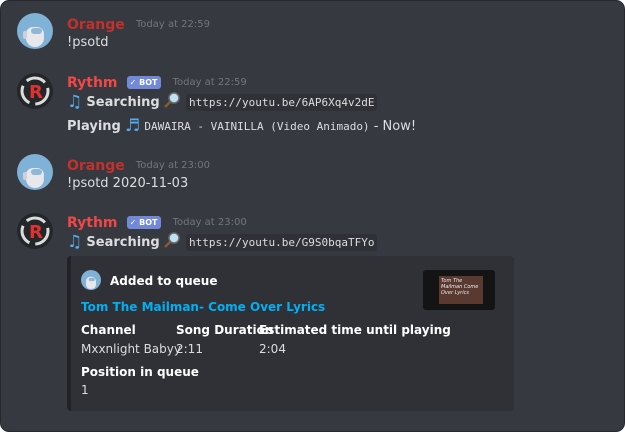 The image size is (625, 432). What do you see at coordinates (128, 183) in the screenshot?
I see `message-content: !psotd 2020-11-03` at bounding box center [128, 183].